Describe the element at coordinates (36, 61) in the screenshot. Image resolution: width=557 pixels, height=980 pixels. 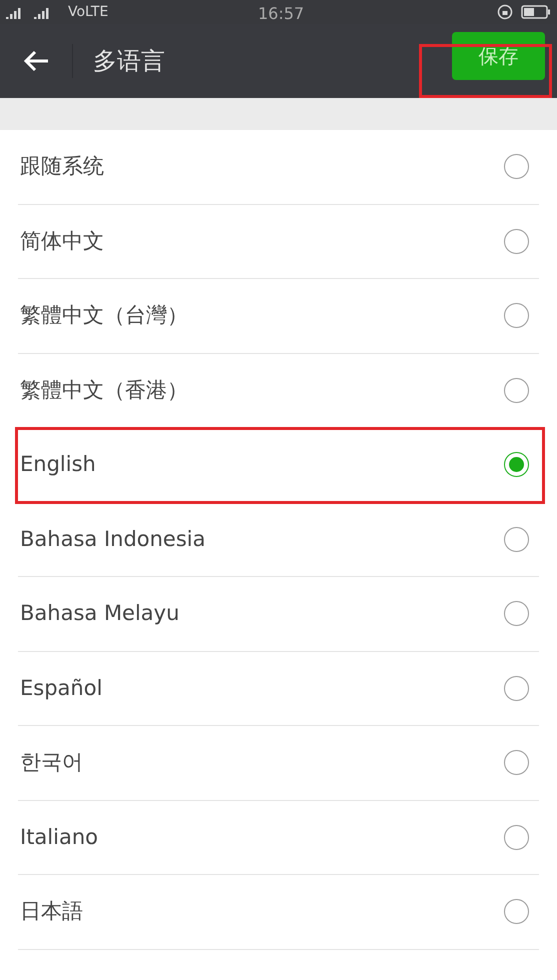
I see `back-arrow-icon` at that location.